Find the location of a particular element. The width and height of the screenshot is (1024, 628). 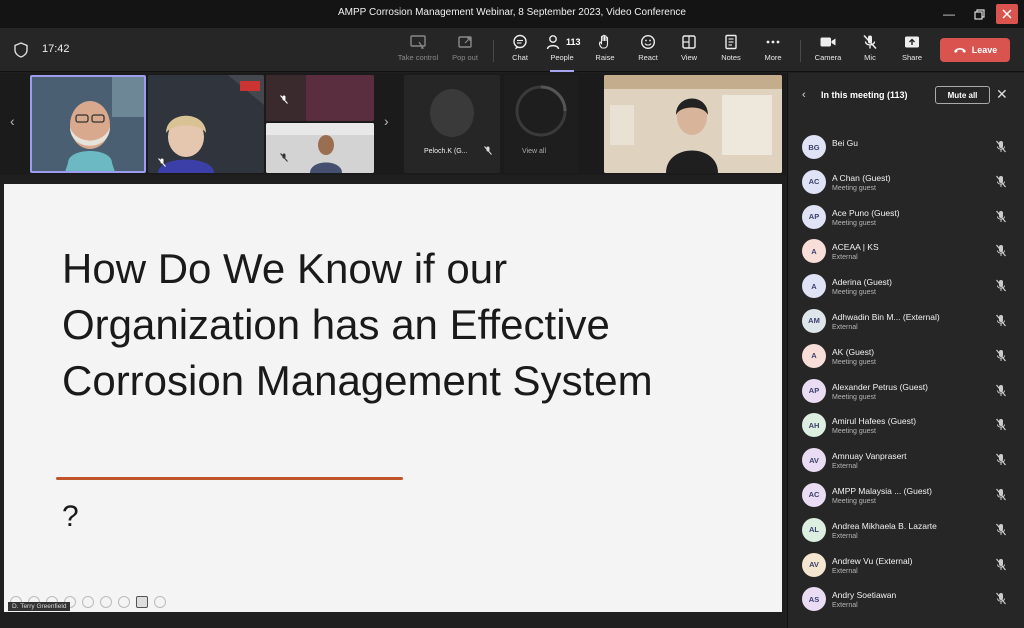

close-panel-icon: ✕ is located at coordinates (1002, 94).